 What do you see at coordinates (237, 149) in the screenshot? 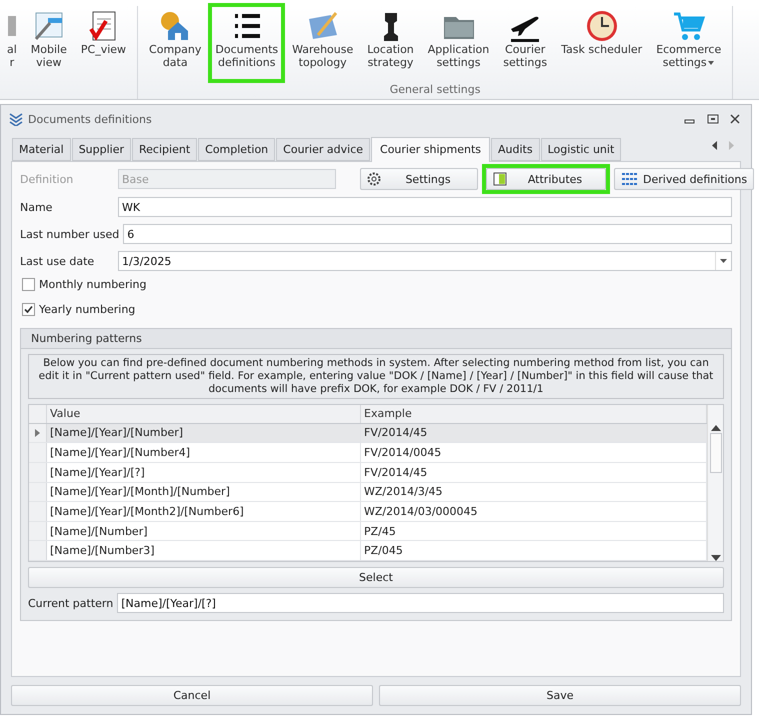
I see `tab: Completion` at bounding box center [237, 149].